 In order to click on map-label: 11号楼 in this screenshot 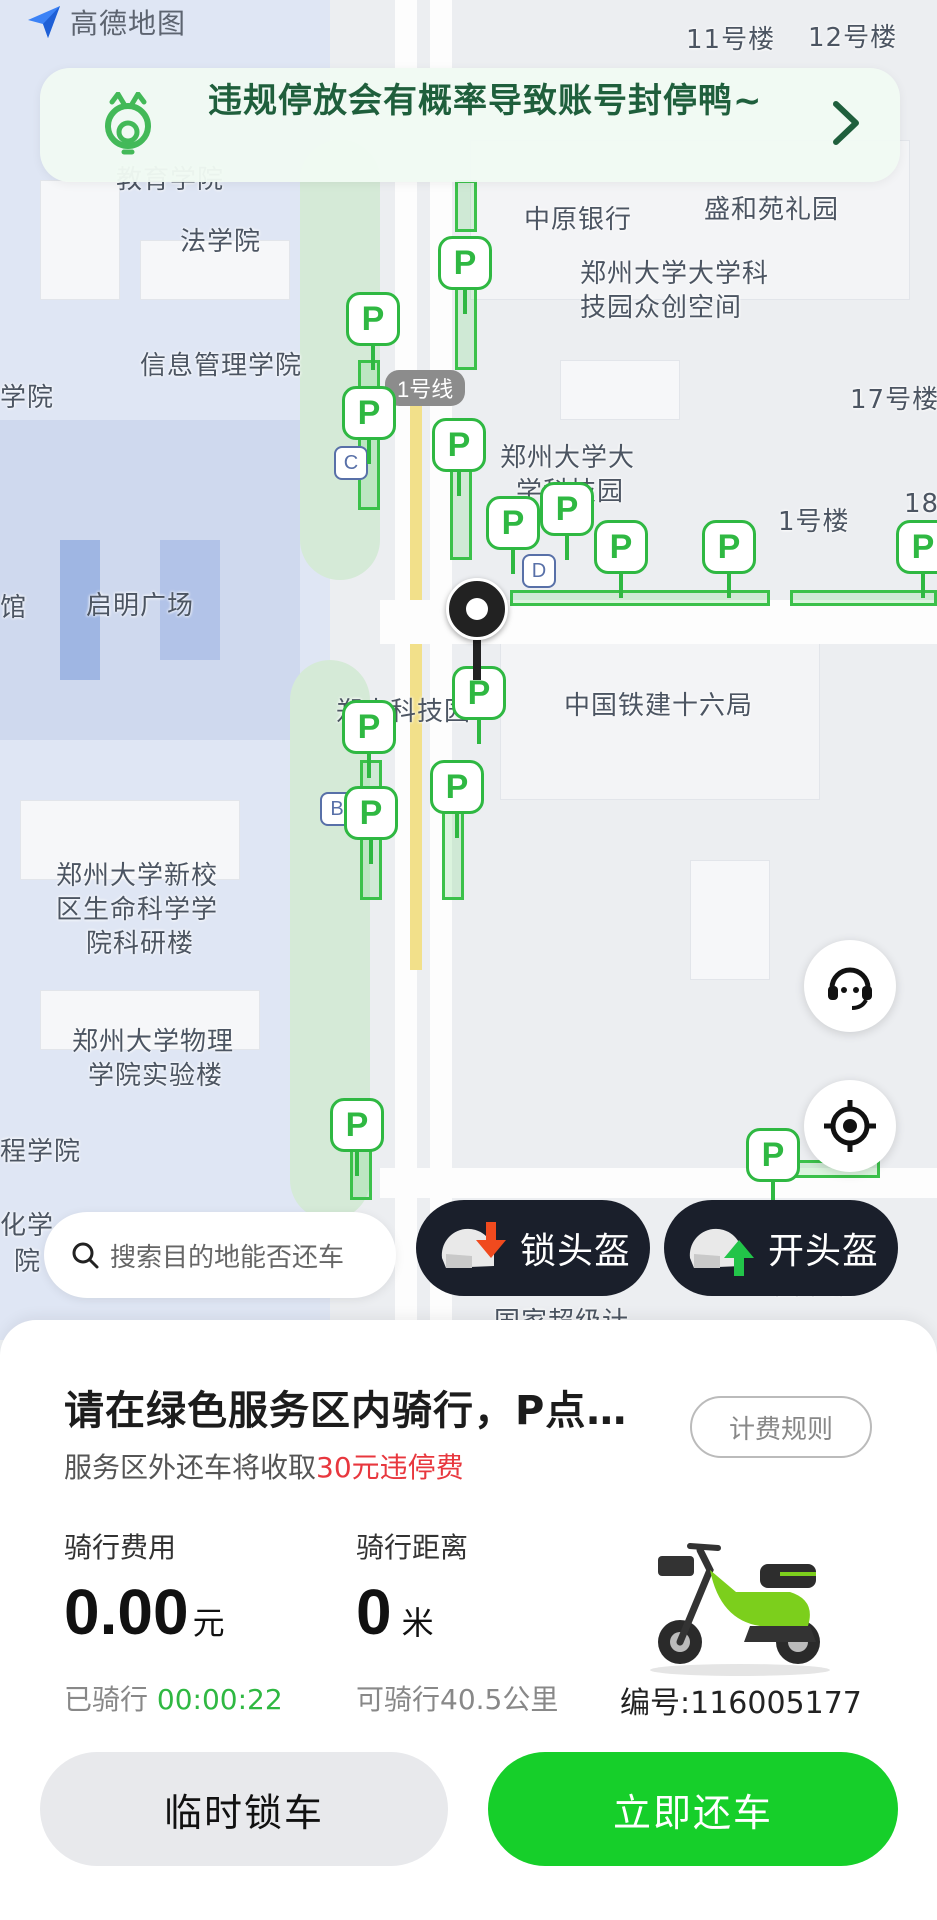, I will do `click(731, 40)`.